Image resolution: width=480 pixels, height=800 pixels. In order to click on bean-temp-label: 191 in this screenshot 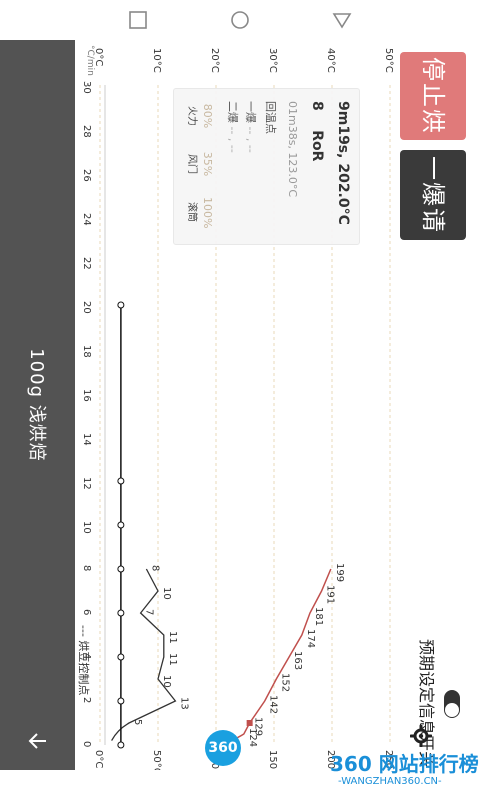, I will do `click(330, 594)`.